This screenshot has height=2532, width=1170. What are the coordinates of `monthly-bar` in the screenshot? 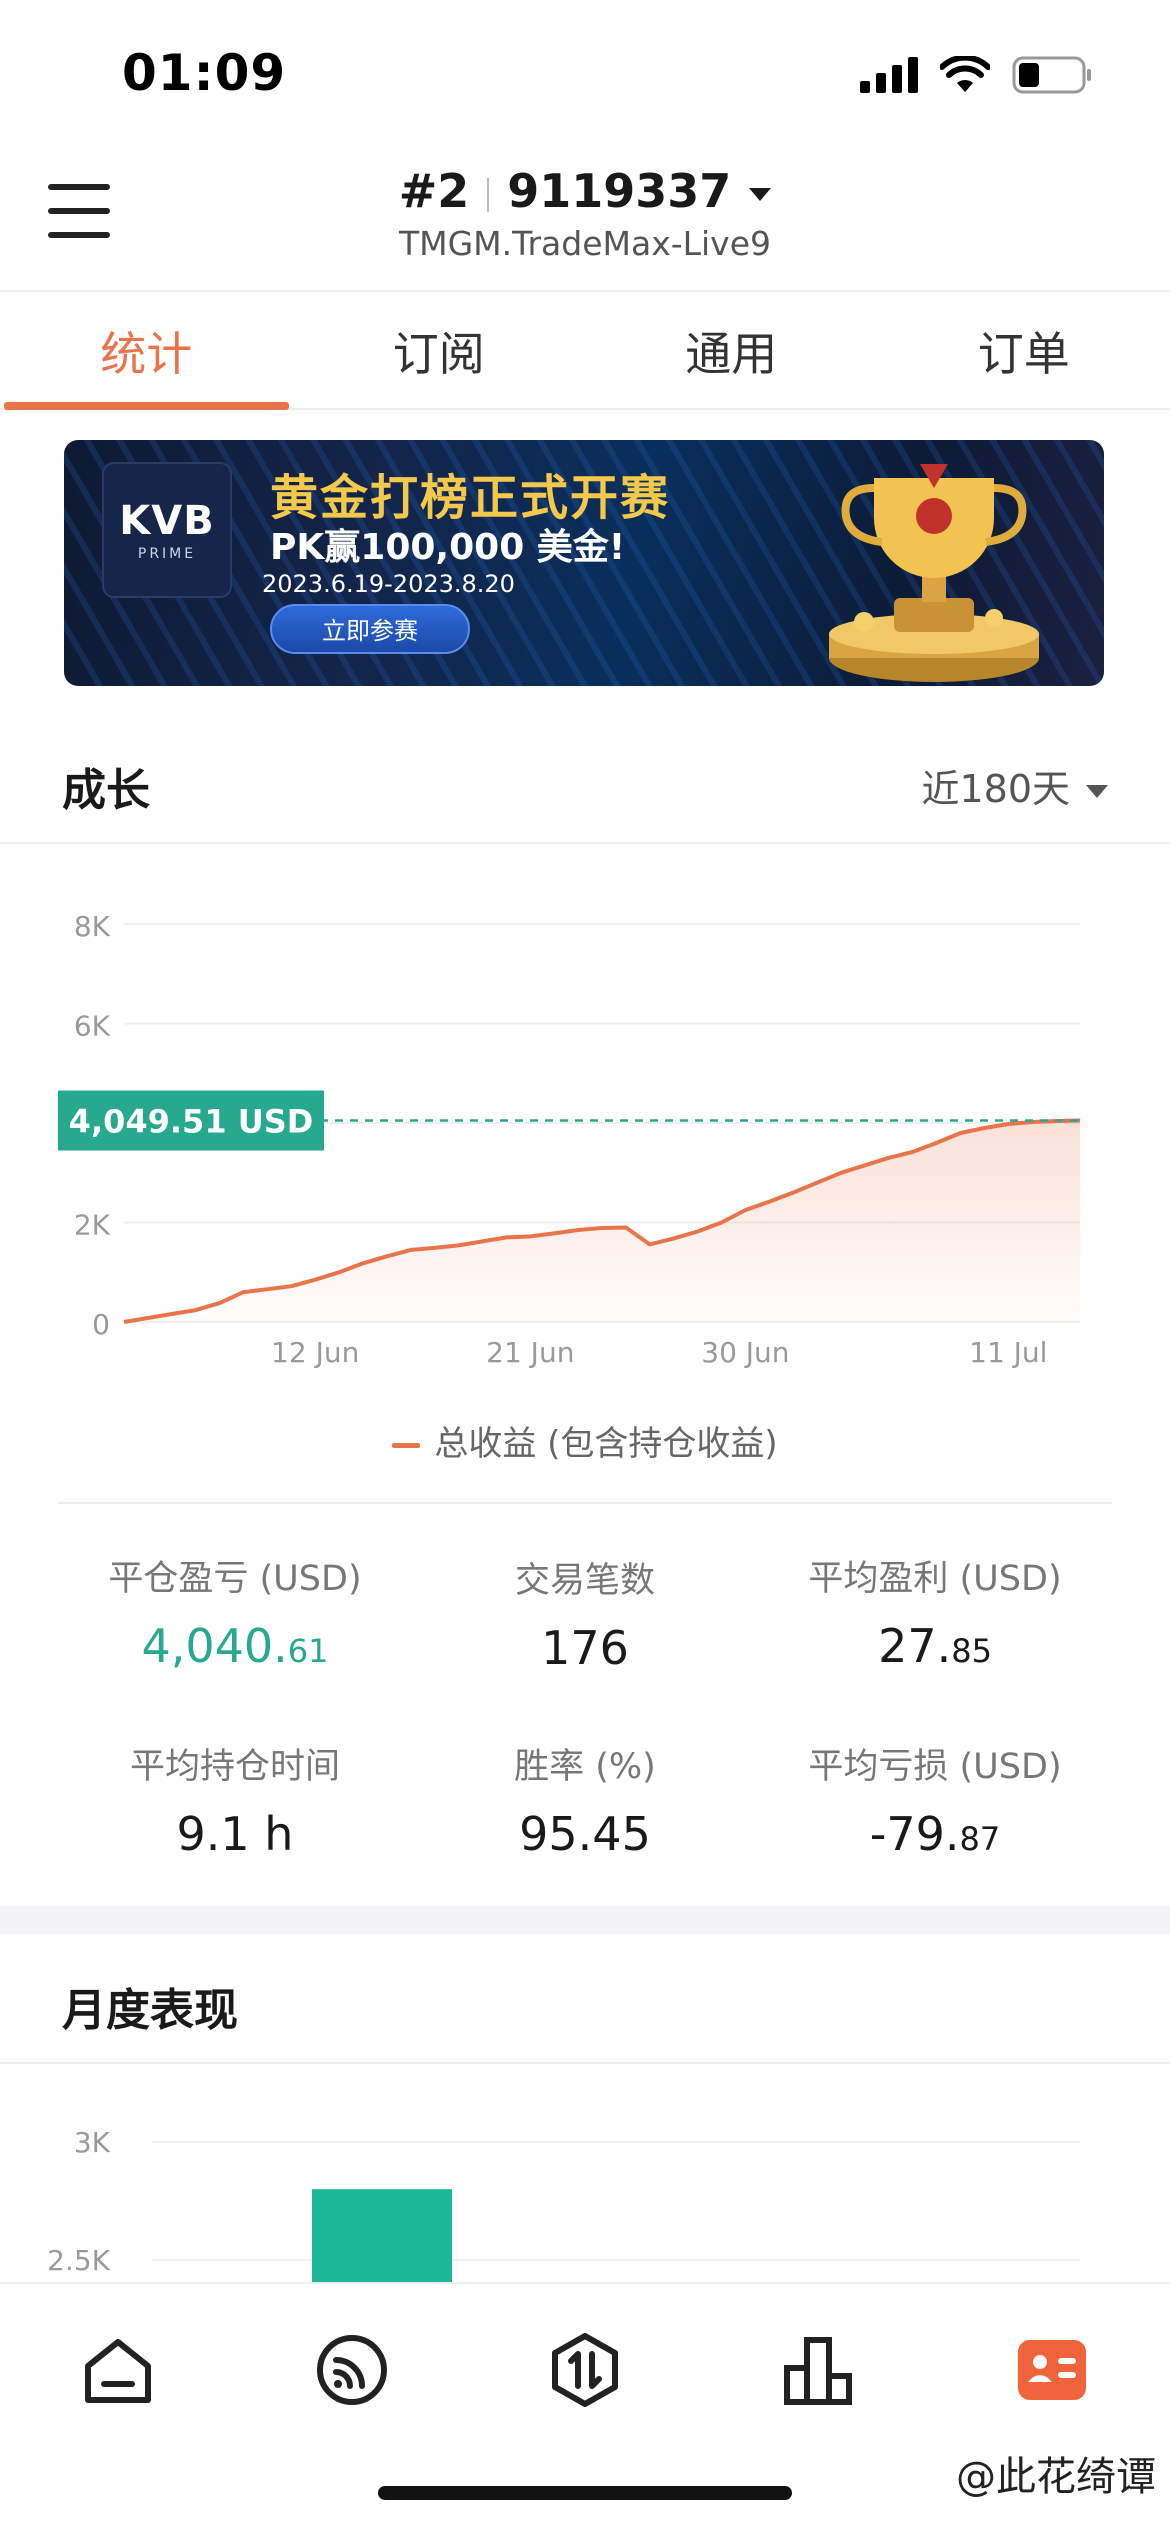 It's located at (382, 2237).